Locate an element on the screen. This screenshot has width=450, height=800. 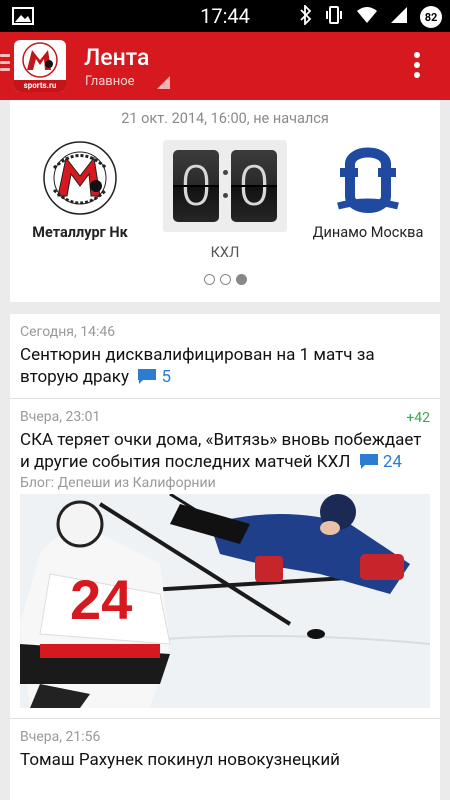
comments-link: 24 is located at coordinates (378, 462).